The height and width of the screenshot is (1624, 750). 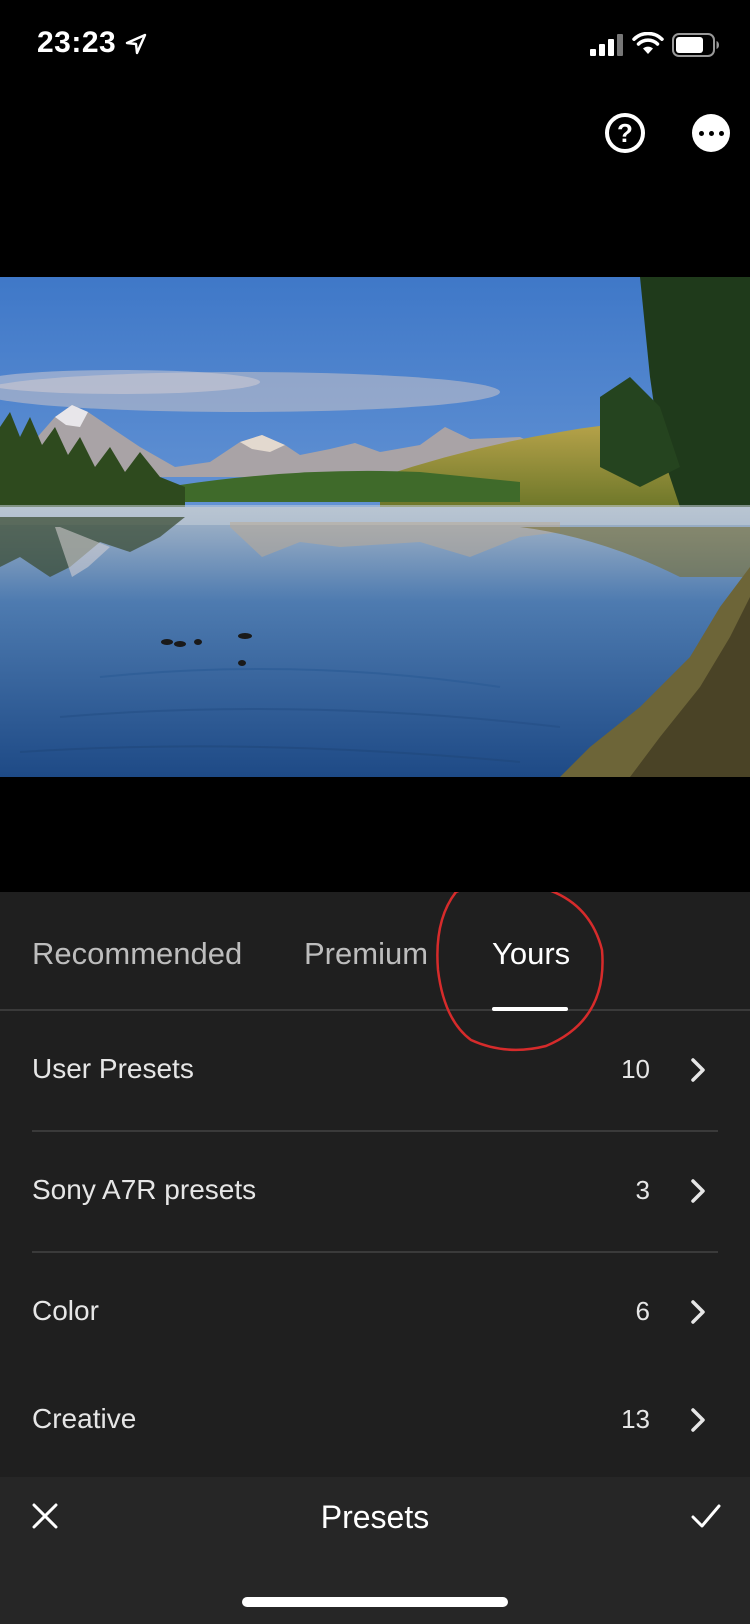 I want to click on preset-name: Color, so click(x=65, y=1310).